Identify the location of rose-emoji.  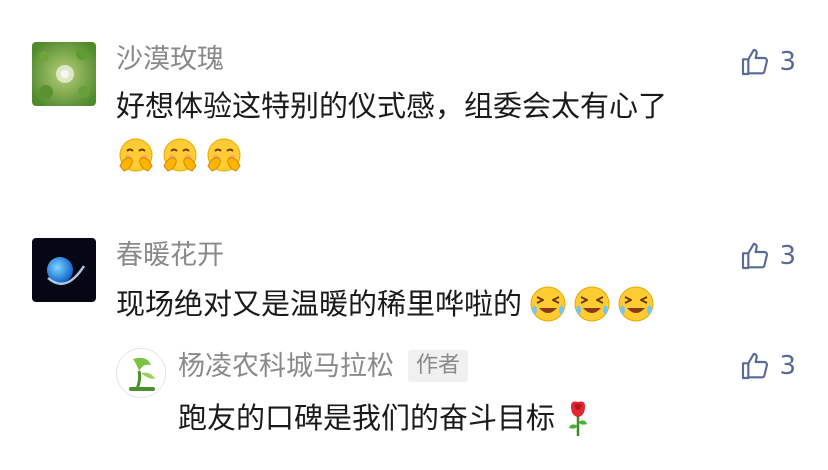
(578, 418).